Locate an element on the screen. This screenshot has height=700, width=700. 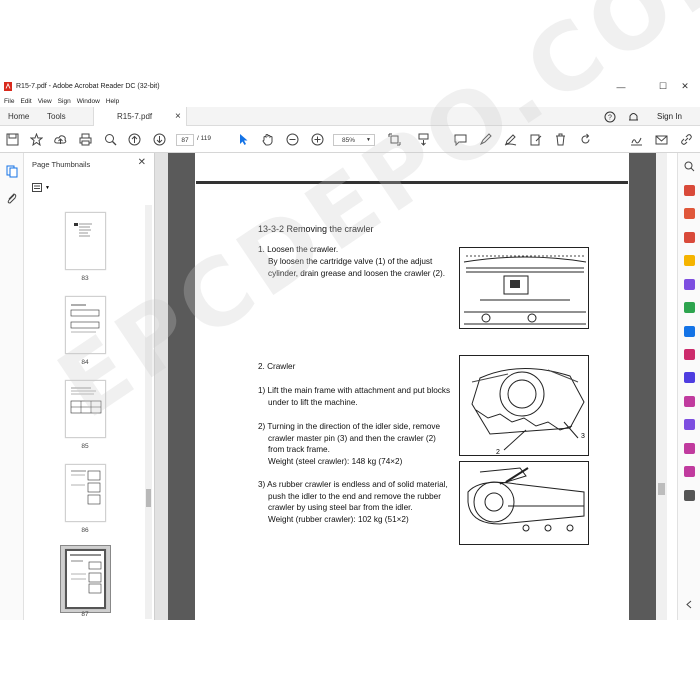
thumbnail-label: 84 is located at coordinates (85, 362).